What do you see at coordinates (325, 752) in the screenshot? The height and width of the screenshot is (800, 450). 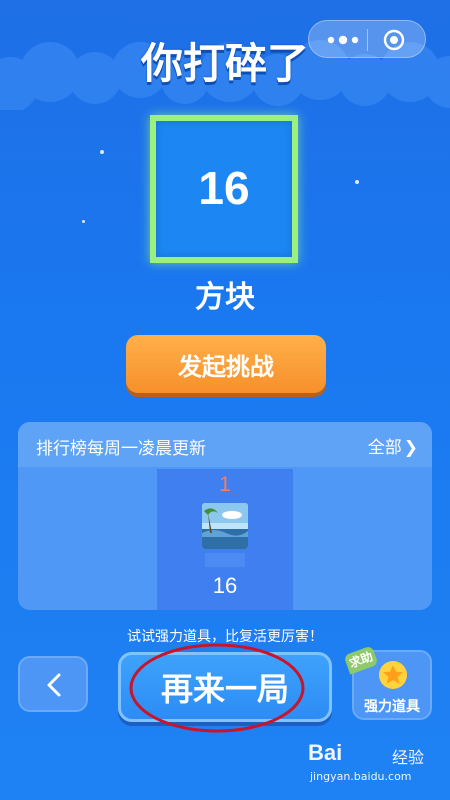 I see `watermark-brand: Bai` at bounding box center [325, 752].